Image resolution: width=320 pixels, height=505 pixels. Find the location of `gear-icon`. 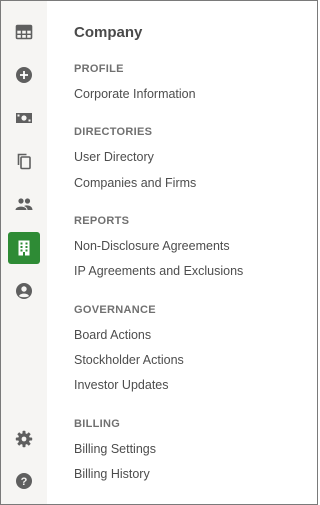

gear-icon is located at coordinates (24, 439).